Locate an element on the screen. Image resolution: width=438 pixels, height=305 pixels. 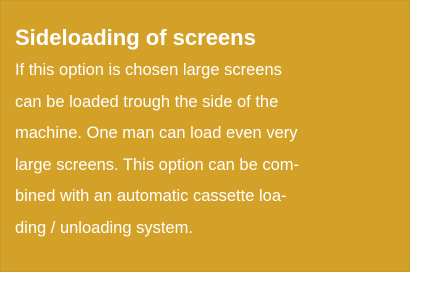
body-line: bined with an automatic cassette loa- is located at coordinates (151, 196).